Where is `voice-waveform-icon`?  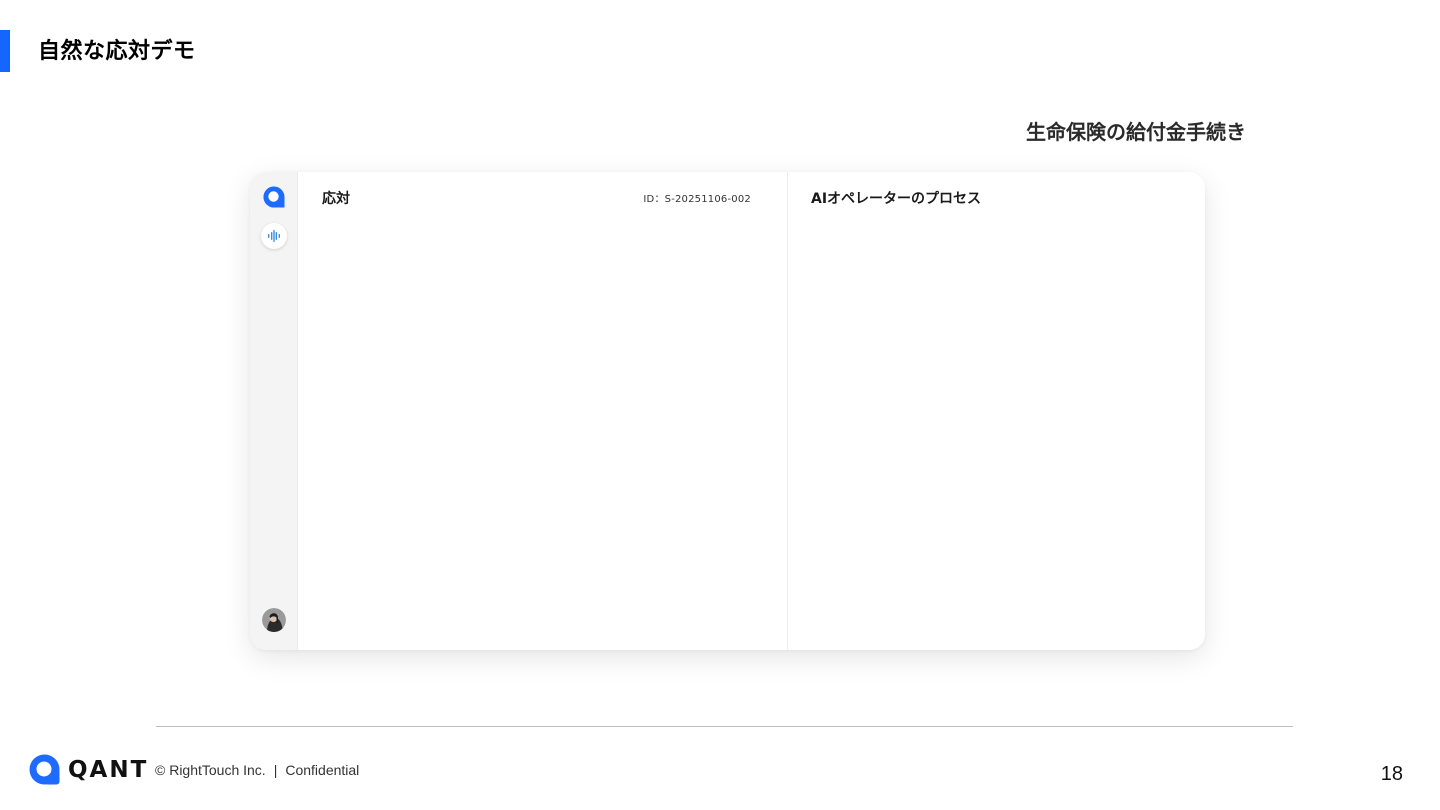
voice-waveform-icon is located at coordinates (274, 236).